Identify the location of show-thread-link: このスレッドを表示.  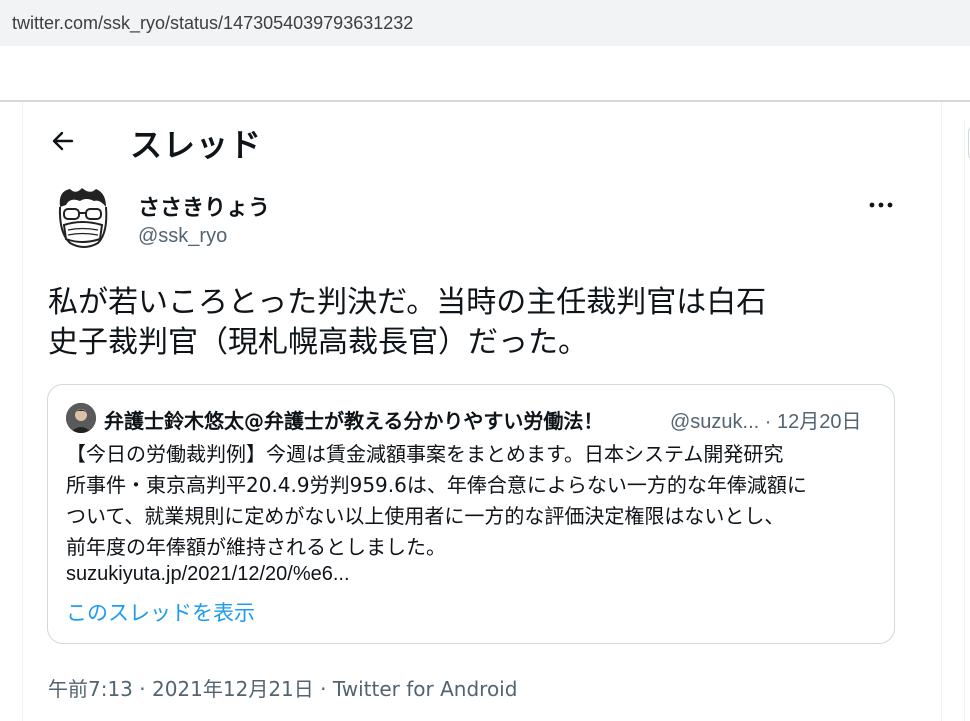
(160, 612).